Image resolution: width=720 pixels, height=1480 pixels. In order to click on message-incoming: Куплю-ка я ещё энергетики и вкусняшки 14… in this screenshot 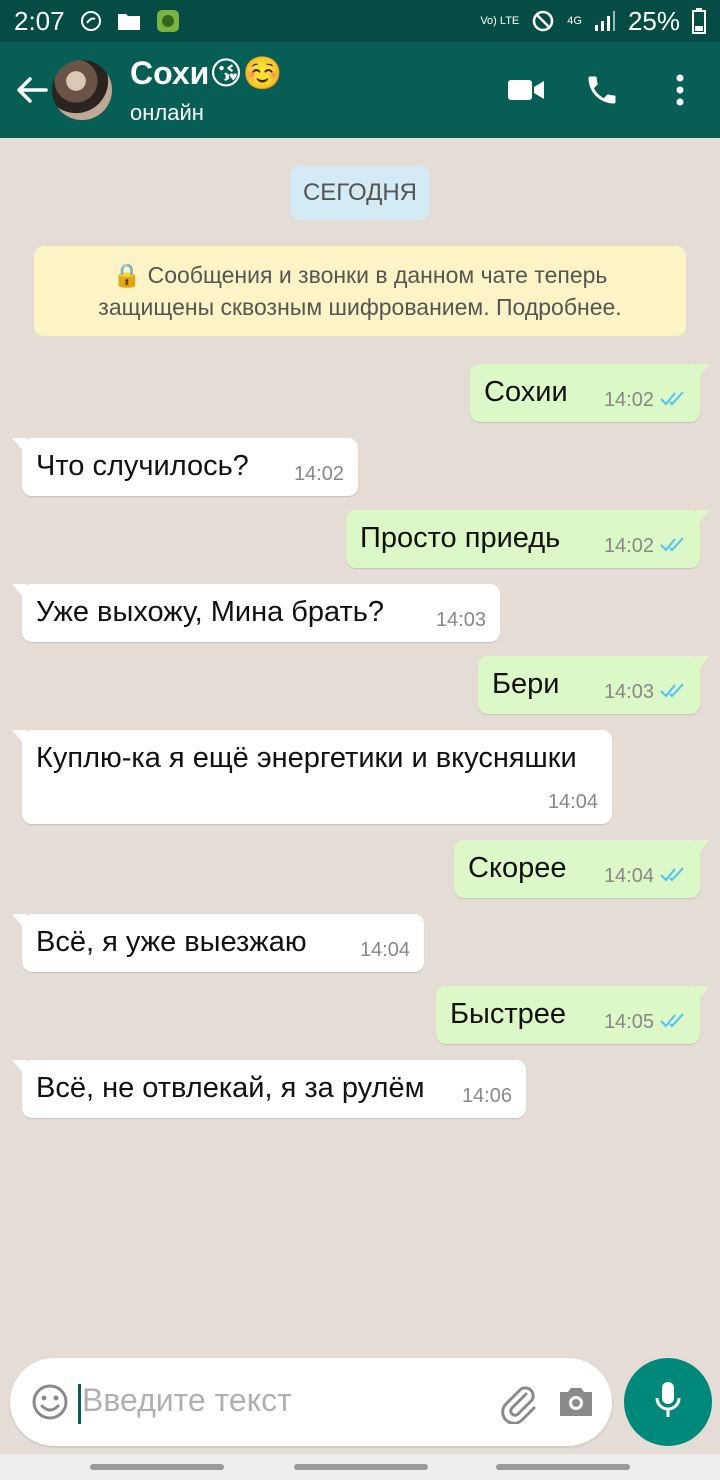, I will do `click(312, 777)`.